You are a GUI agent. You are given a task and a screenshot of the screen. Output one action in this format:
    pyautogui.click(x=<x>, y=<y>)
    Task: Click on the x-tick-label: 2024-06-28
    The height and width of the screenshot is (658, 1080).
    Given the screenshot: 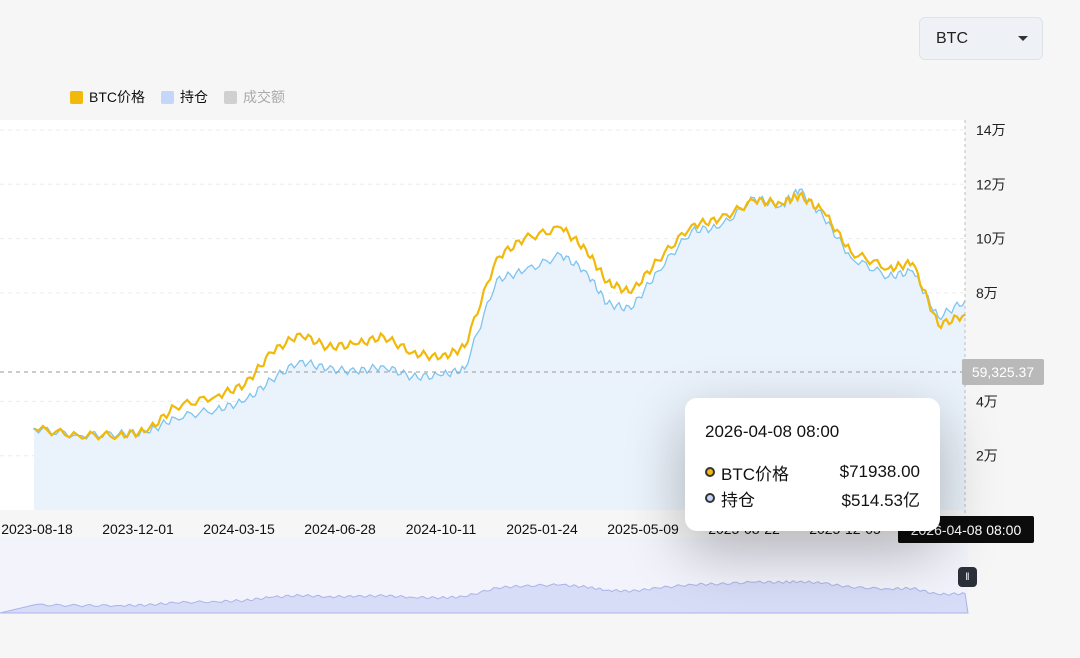 What is the action you would take?
    pyautogui.click(x=340, y=529)
    